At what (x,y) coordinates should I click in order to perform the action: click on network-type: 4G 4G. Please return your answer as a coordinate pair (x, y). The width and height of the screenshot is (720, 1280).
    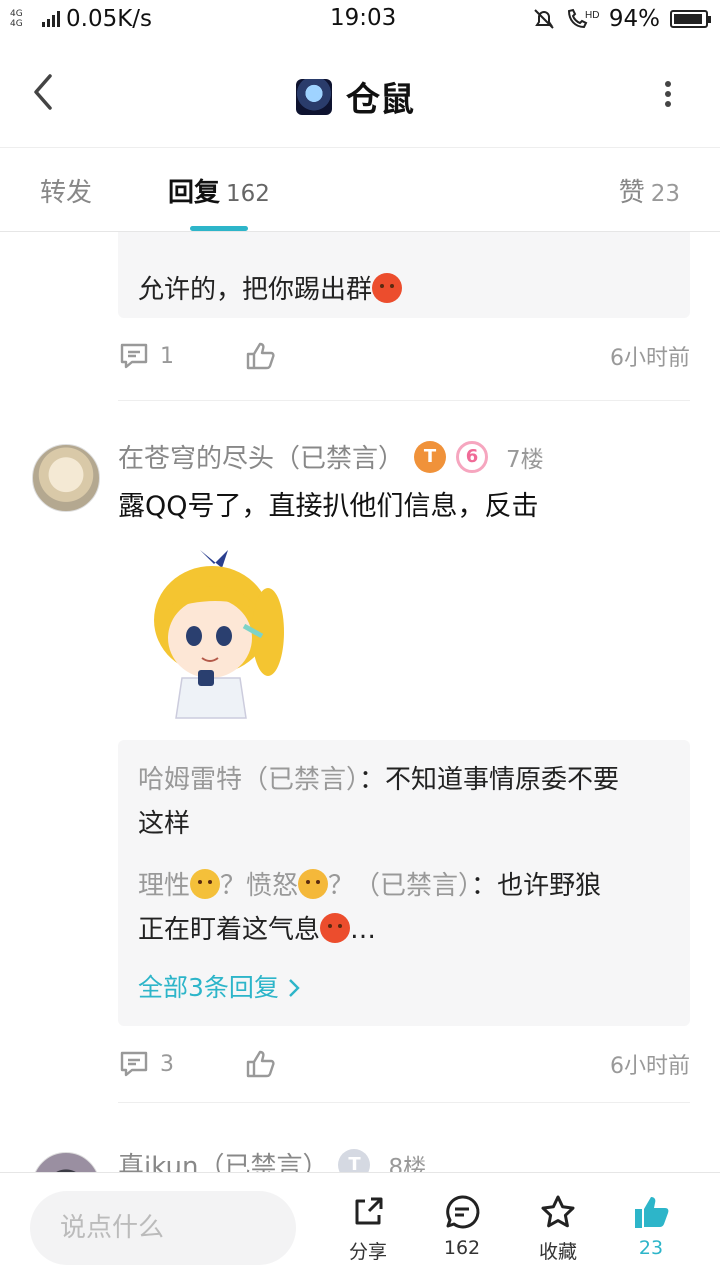
    Looking at the image, I should click on (16, 19).